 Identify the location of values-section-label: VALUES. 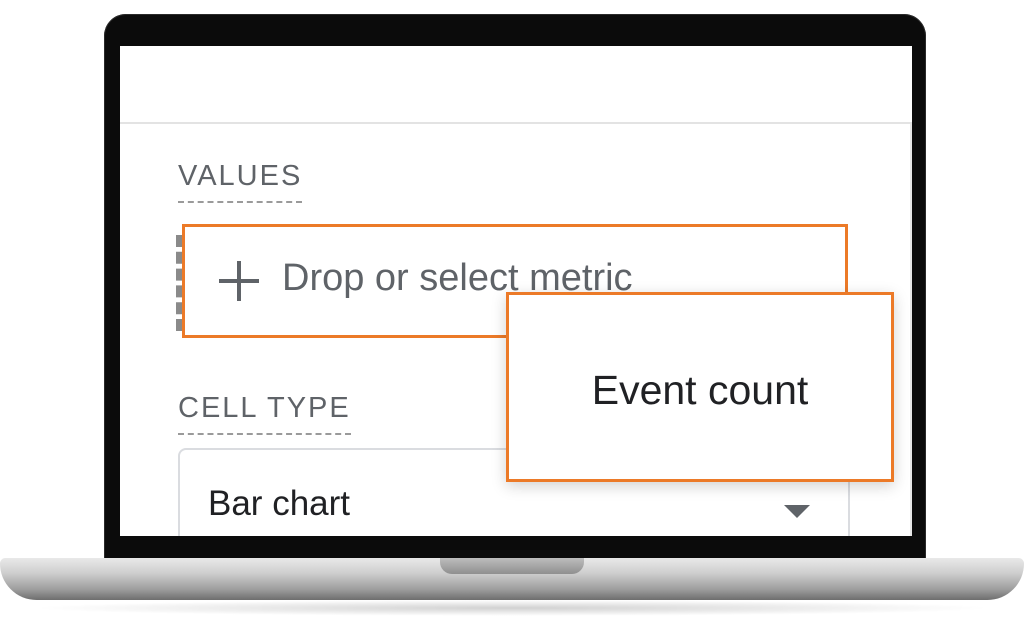
(240, 181).